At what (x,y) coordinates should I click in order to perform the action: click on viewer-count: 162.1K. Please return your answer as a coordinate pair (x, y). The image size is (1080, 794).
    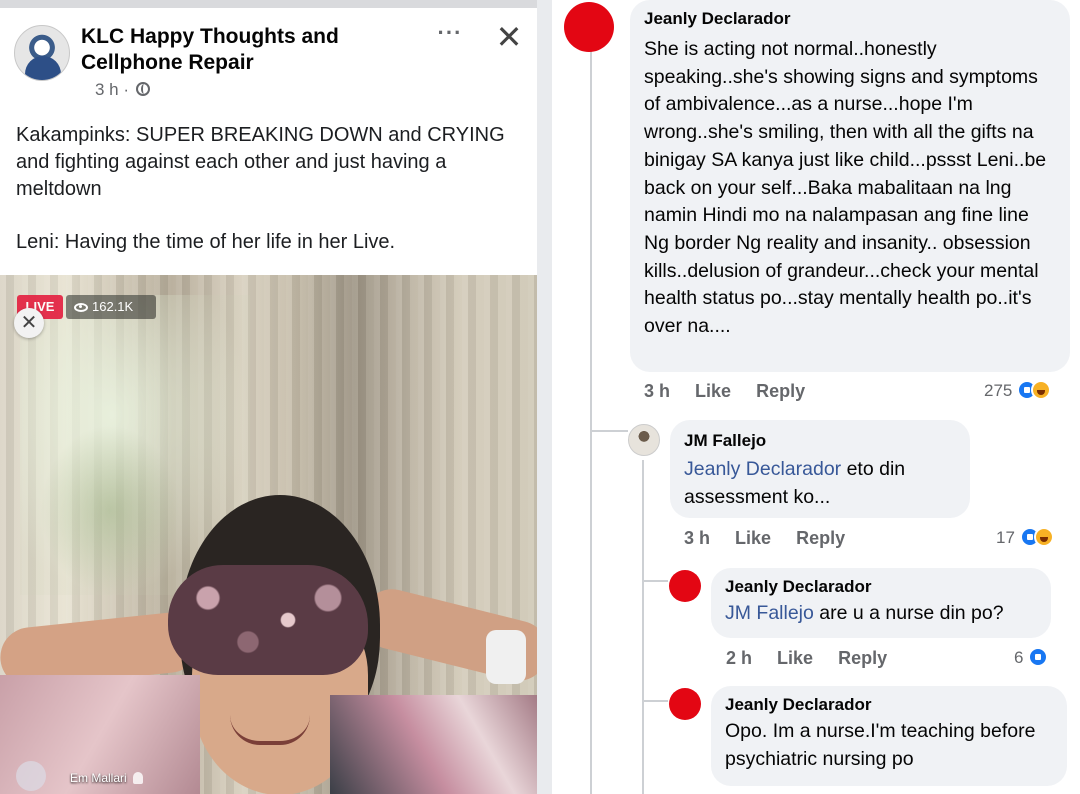
    Looking at the image, I should click on (113, 306).